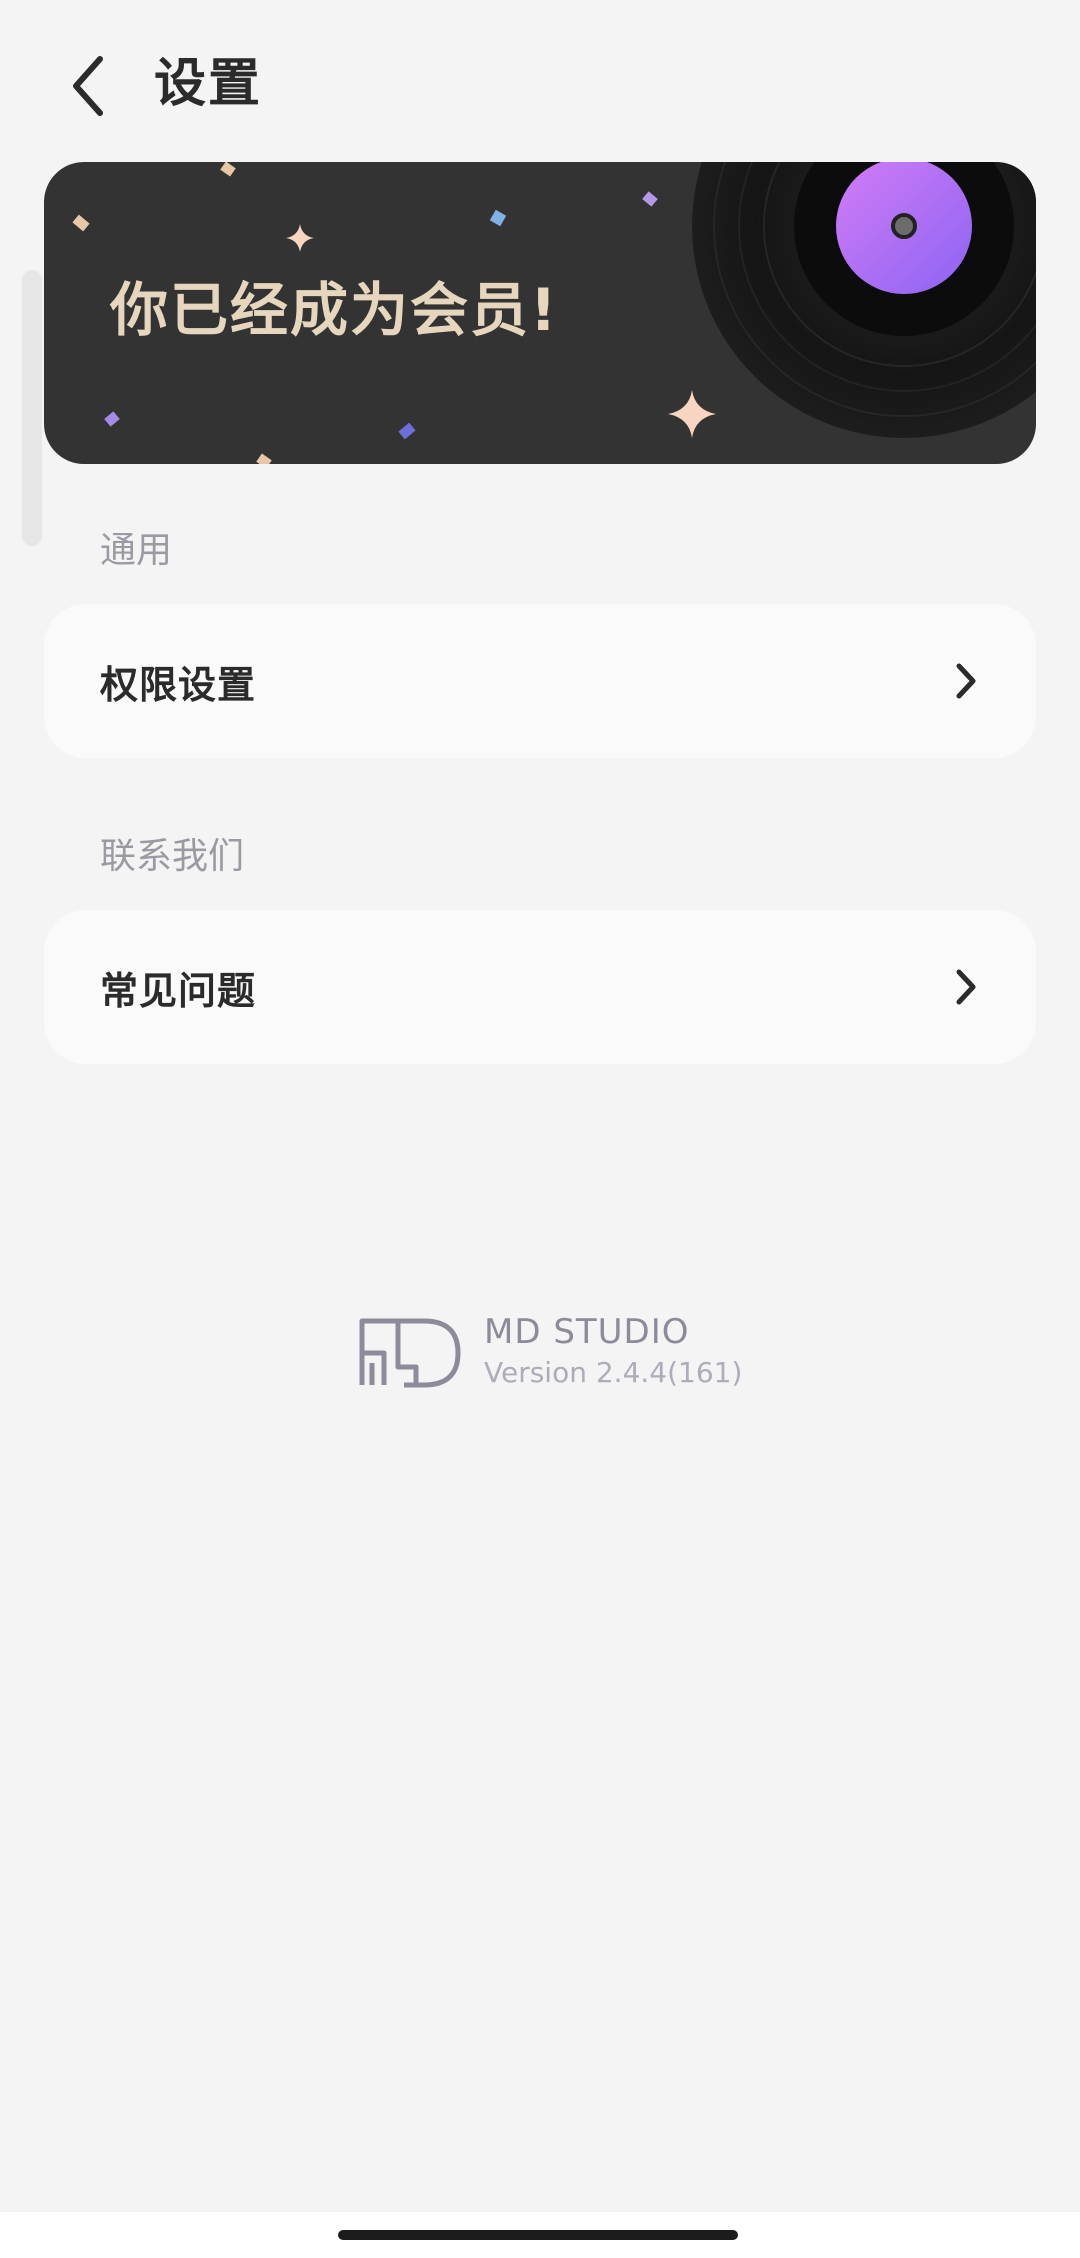 The image size is (1080, 2258). What do you see at coordinates (334, 310) in the screenshot?
I see `membership-status-text: 你已经成为会员!` at bounding box center [334, 310].